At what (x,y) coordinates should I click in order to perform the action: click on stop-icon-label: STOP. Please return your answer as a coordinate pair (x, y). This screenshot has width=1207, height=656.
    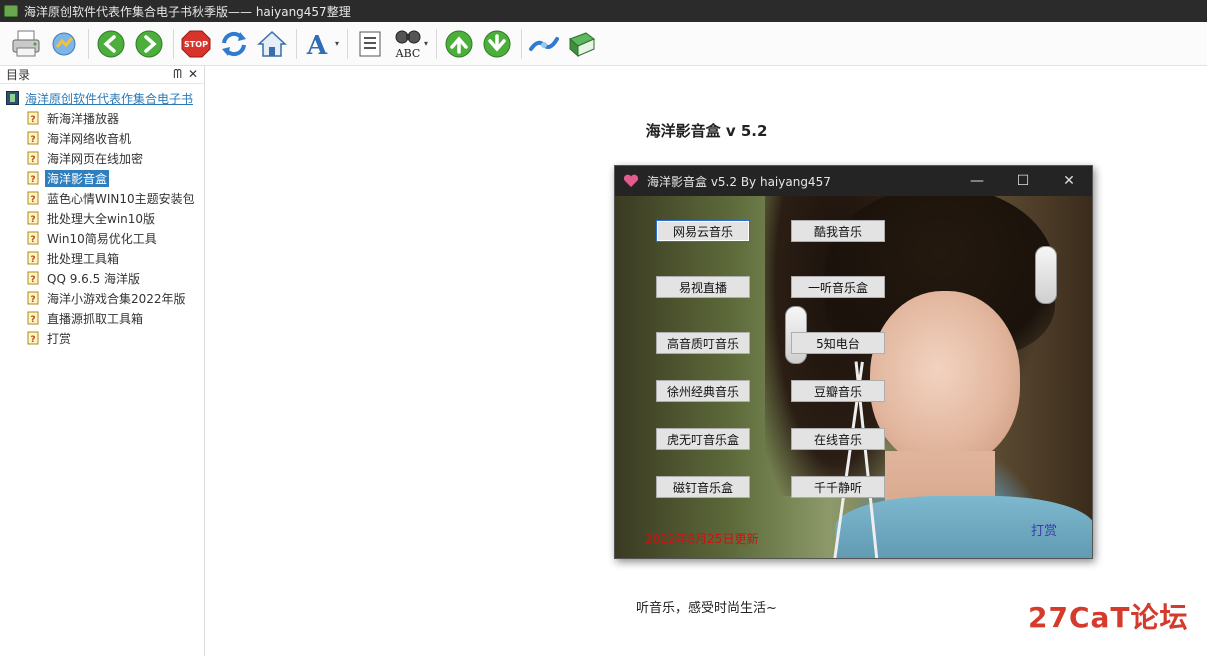
    Looking at the image, I should click on (196, 44).